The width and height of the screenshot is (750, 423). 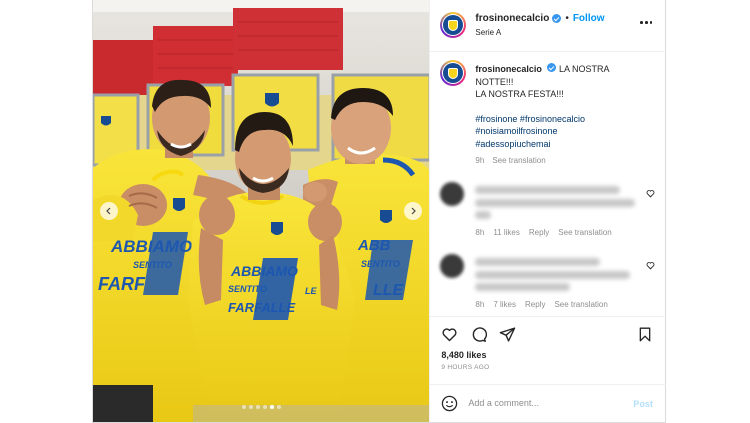 What do you see at coordinates (479, 160) in the screenshot?
I see `caption-time: 9h` at bounding box center [479, 160].